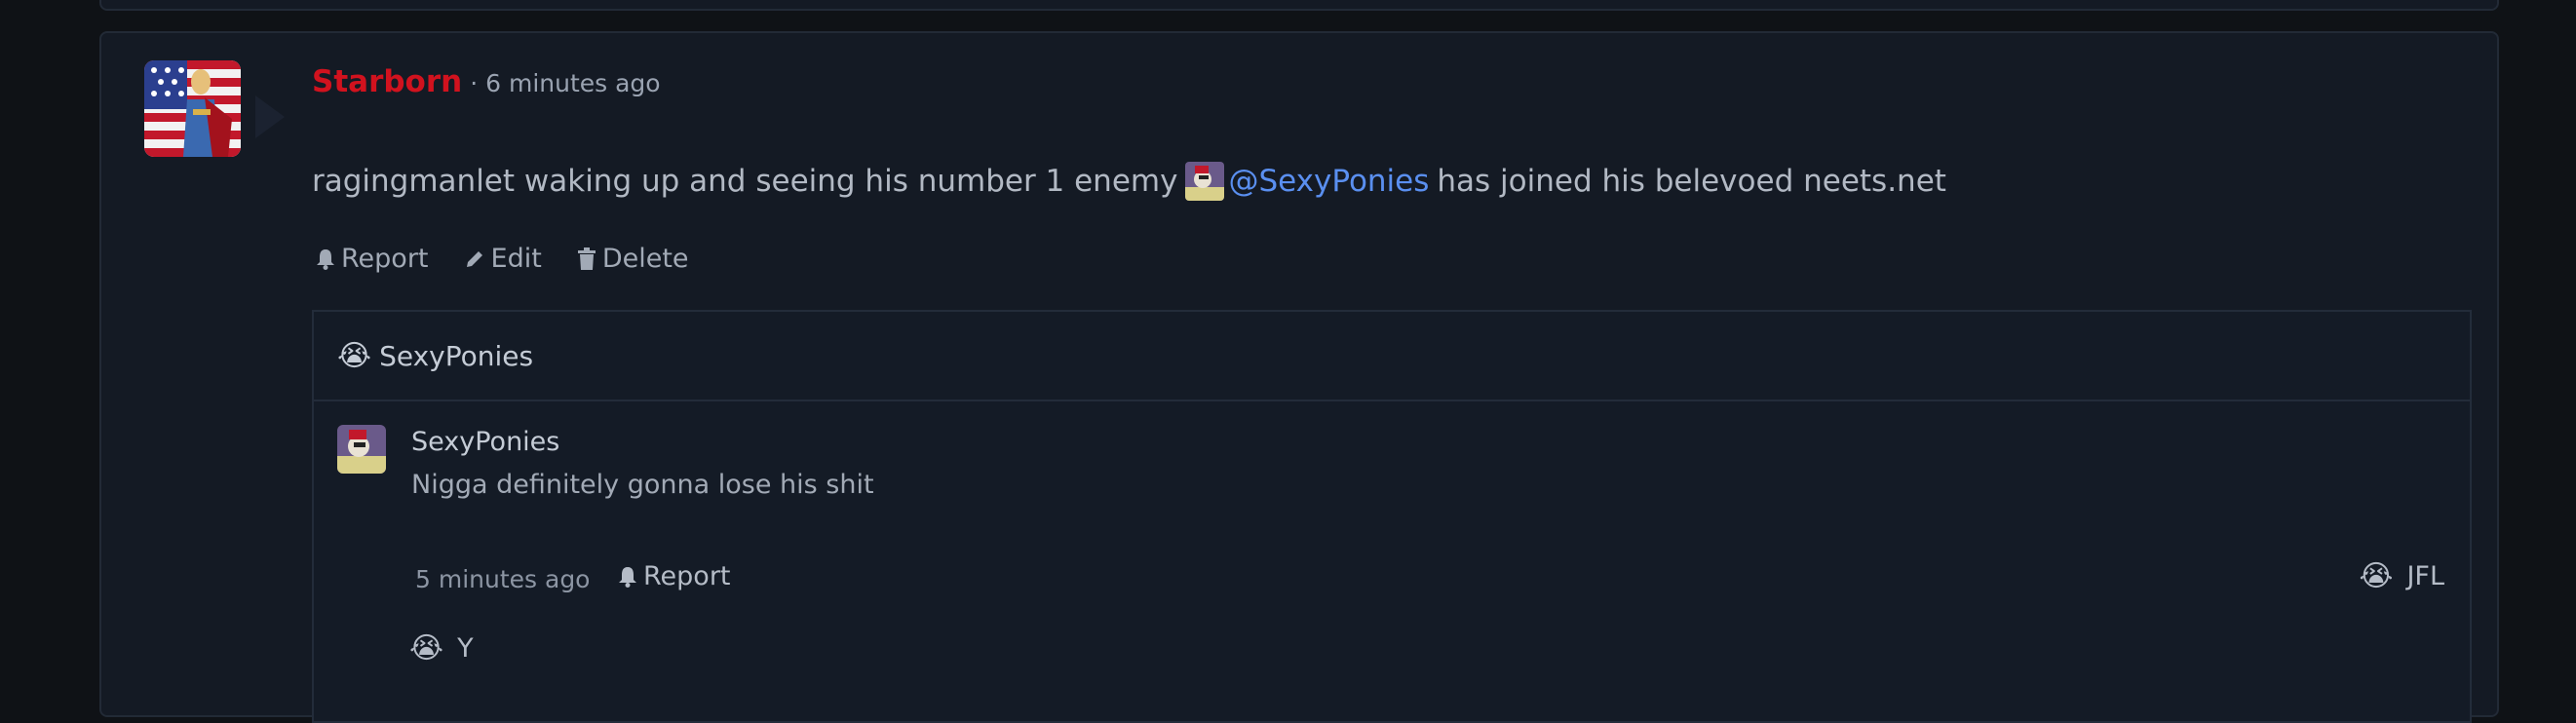 The image size is (2576, 723). I want to click on author-avatar, so click(192, 108).